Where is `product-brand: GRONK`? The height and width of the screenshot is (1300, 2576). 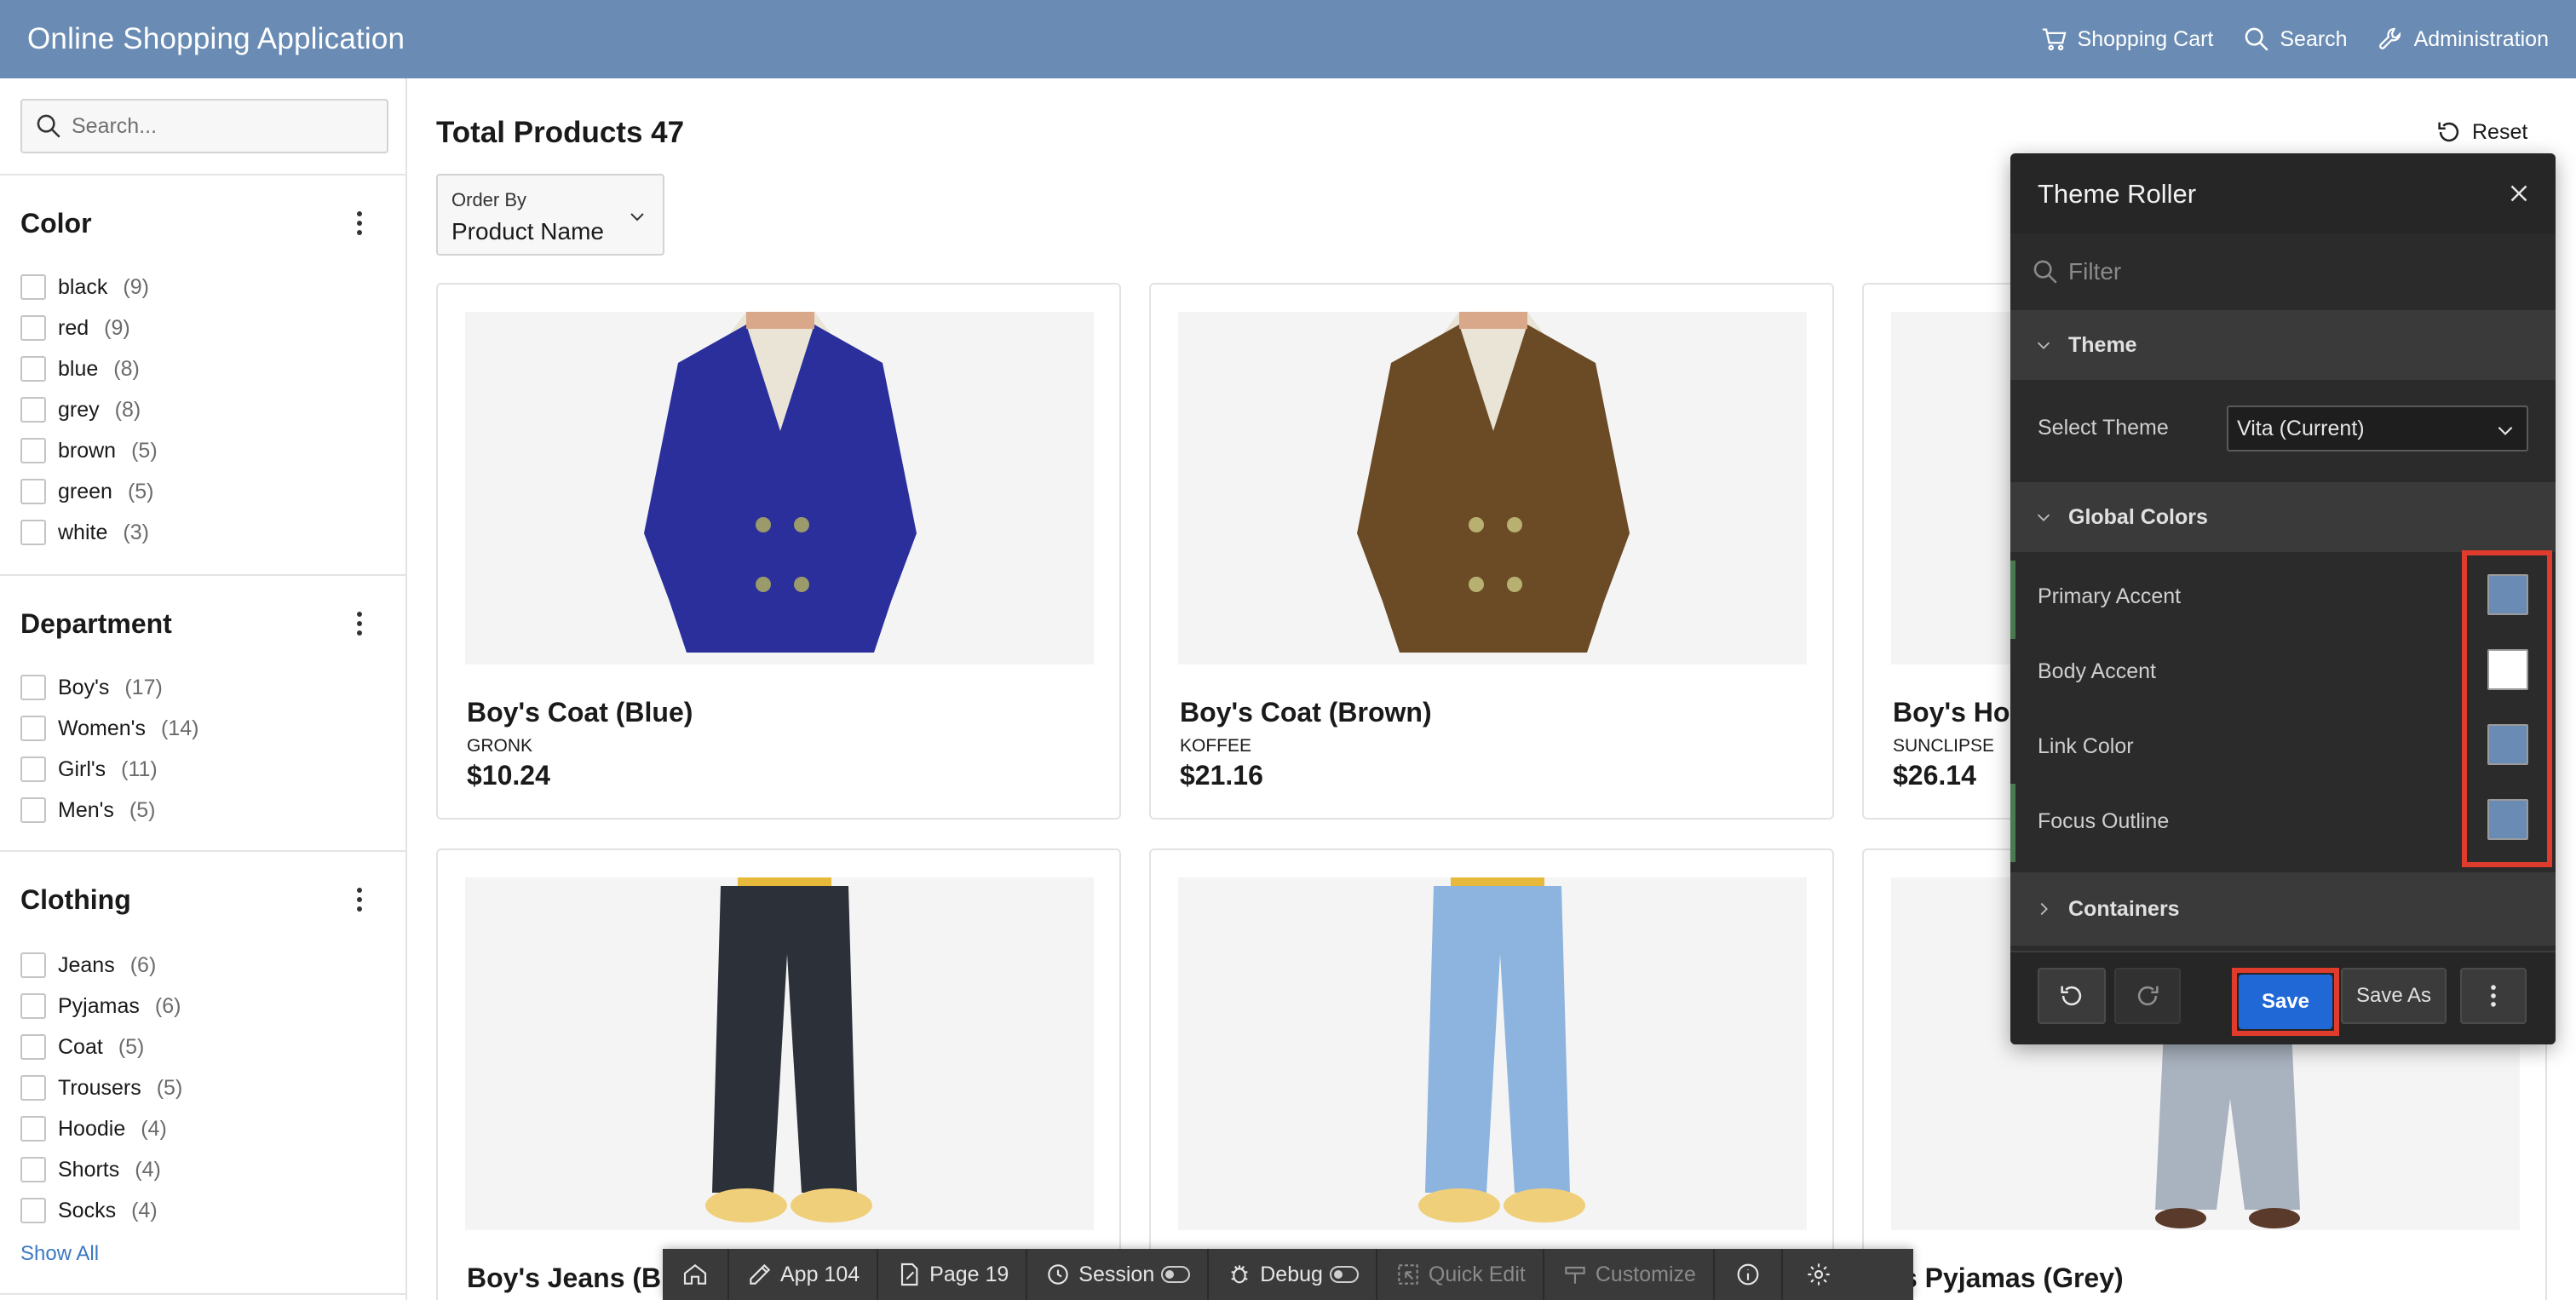
product-brand: GRONK is located at coordinates (500, 746).